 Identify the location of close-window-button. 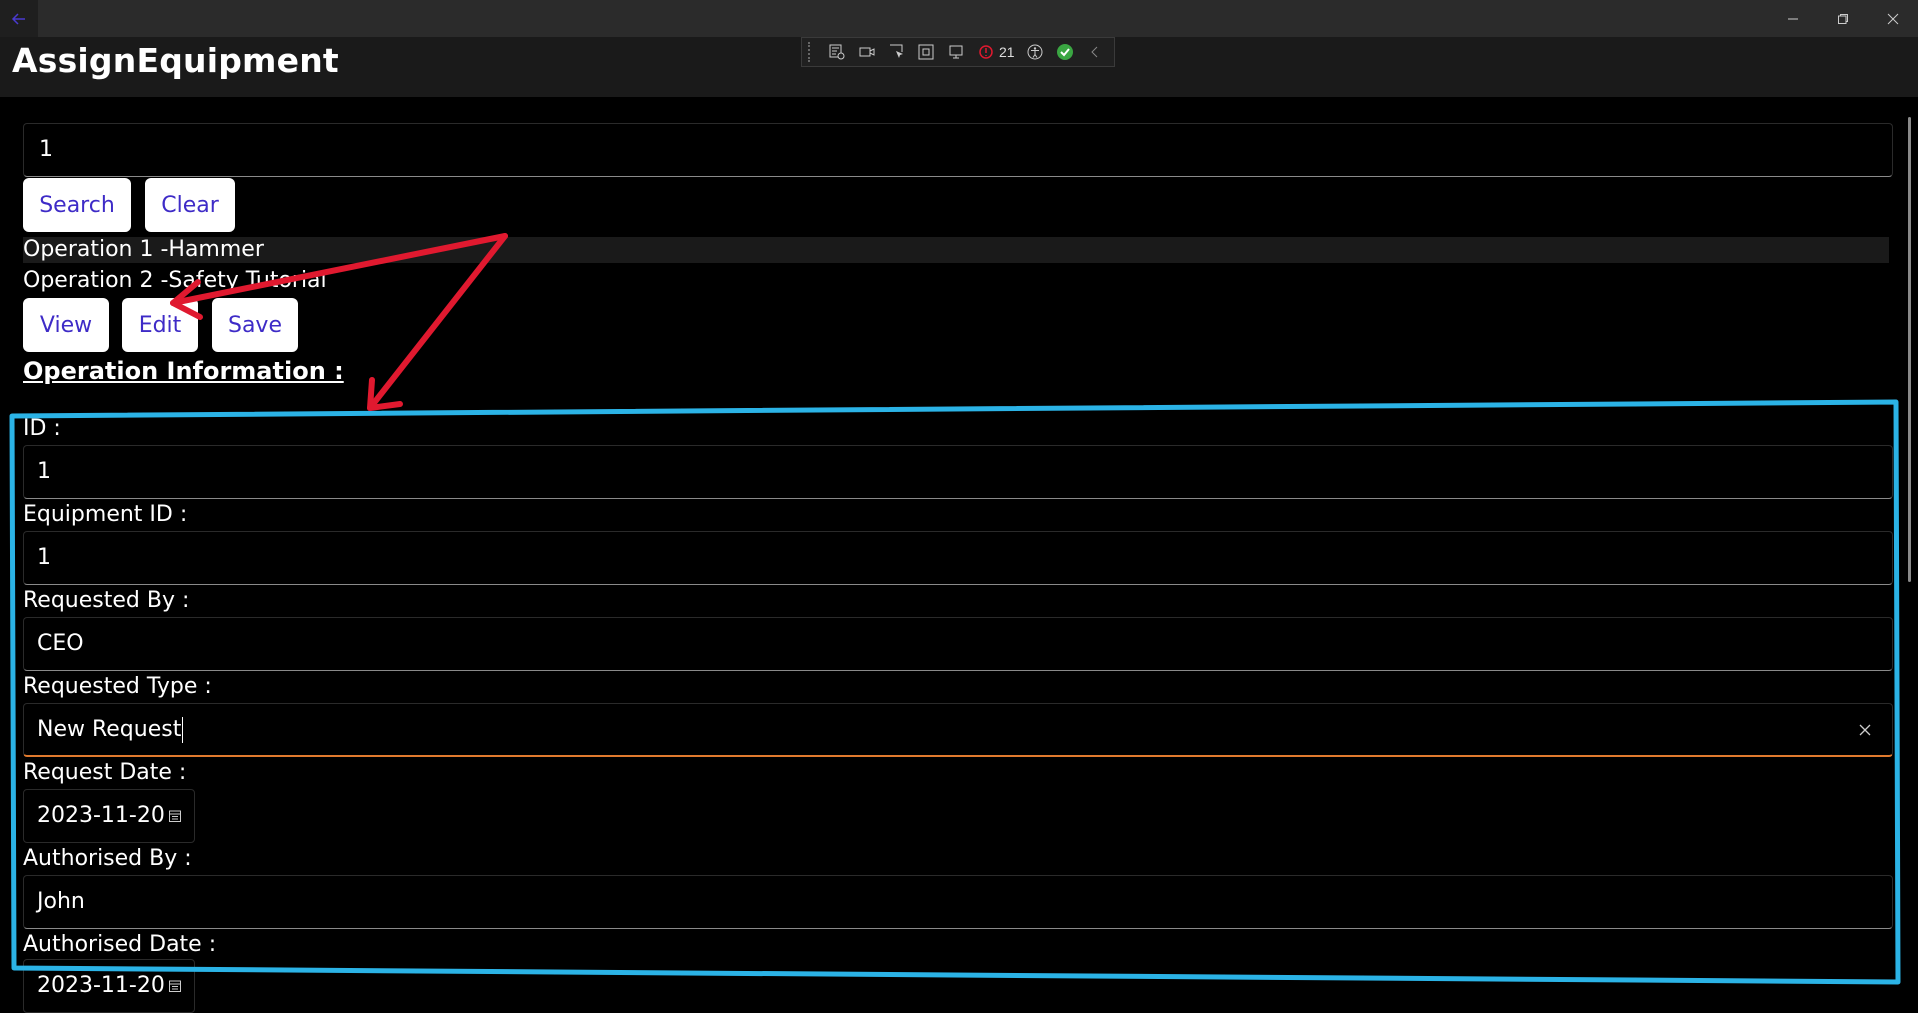
(1893, 18).